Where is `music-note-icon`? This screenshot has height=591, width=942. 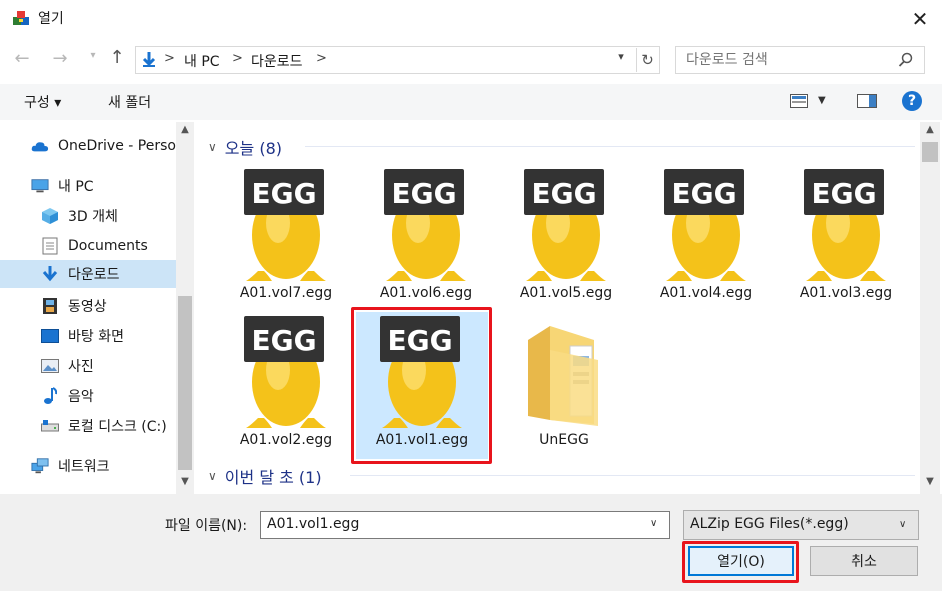
music-note-icon is located at coordinates (50, 396).